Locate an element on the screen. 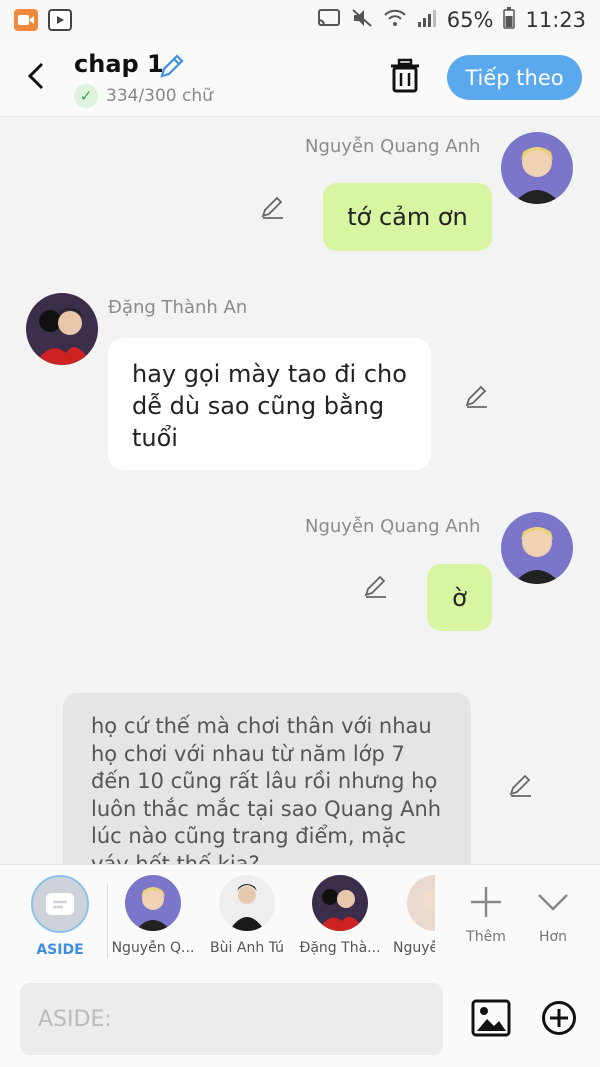  battery-icon is located at coordinates (509, 20).